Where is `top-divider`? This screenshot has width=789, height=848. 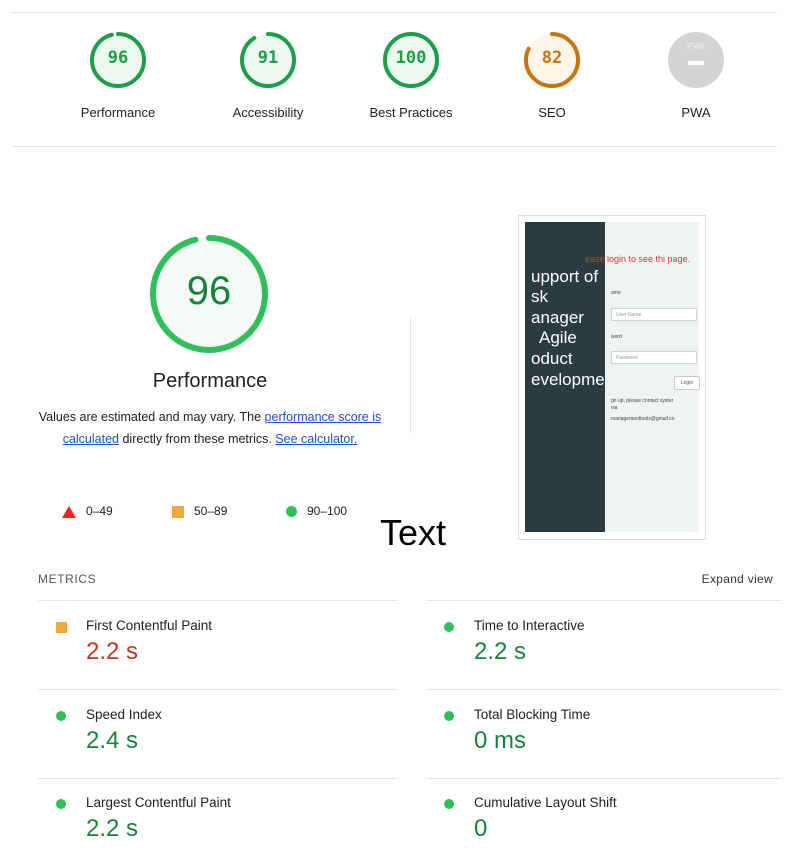
top-divider is located at coordinates (394, 12).